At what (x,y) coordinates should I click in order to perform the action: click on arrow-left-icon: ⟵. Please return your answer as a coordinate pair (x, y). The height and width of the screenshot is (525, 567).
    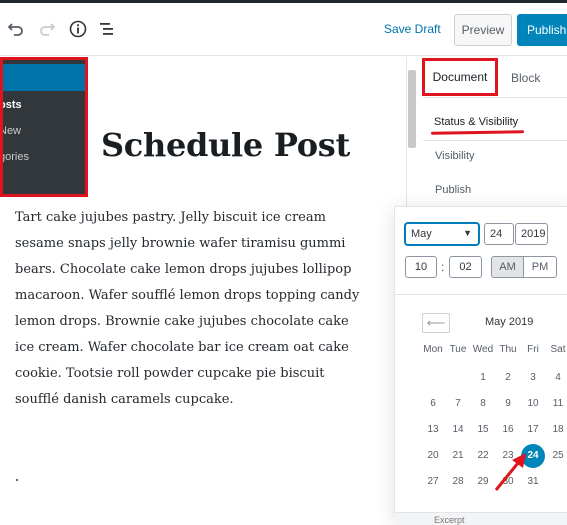
    Looking at the image, I should click on (436, 322).